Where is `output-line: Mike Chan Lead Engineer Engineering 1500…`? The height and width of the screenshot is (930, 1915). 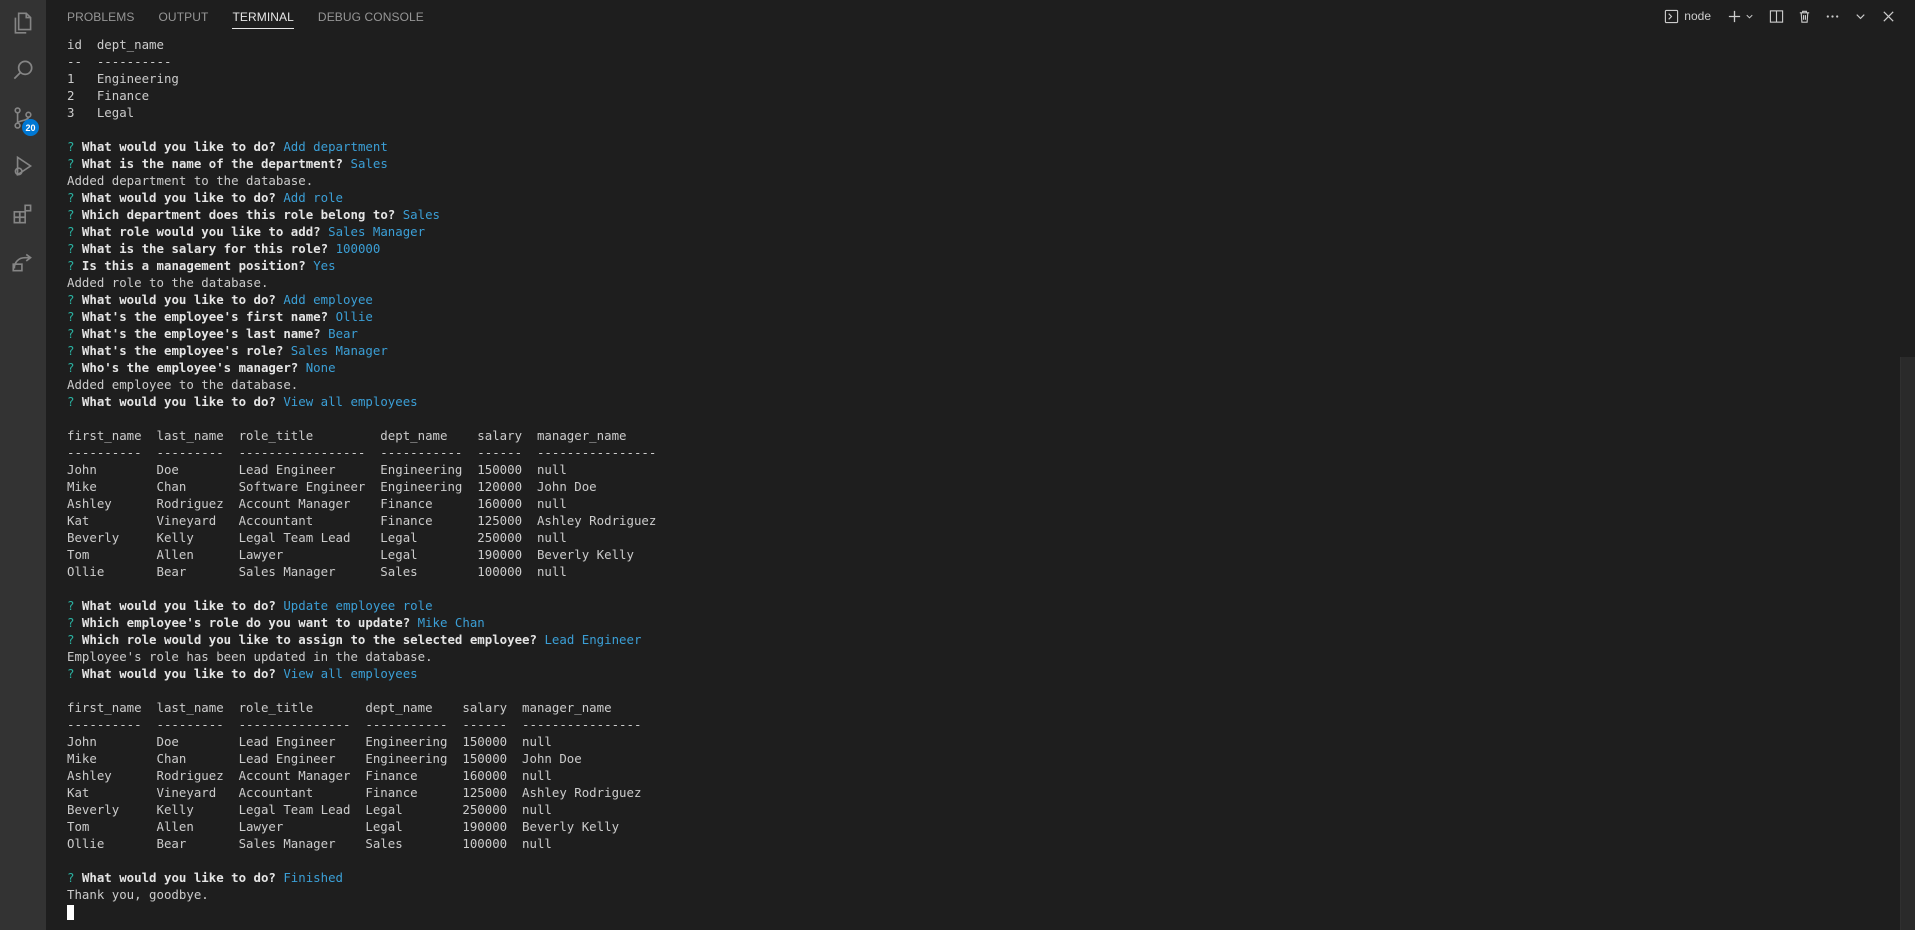
output-line: Mike Chan Lead Engineer Engineering 1500… is located at coordinates (324, 758).